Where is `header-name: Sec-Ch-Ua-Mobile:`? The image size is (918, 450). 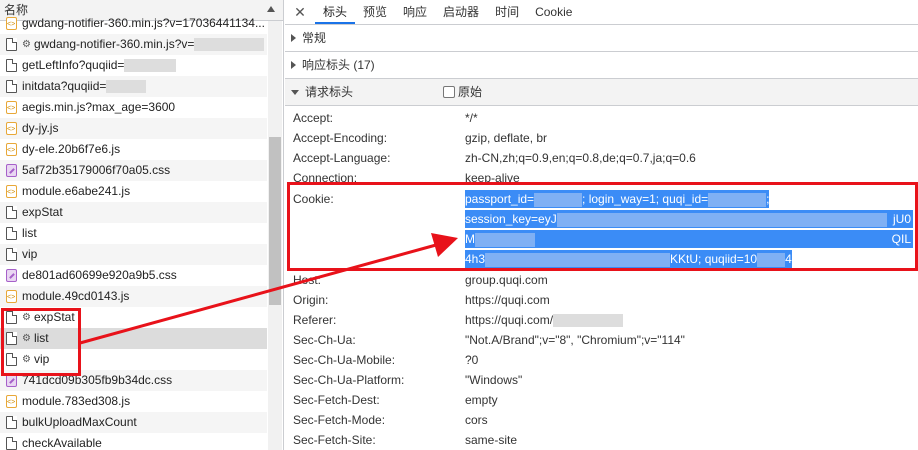 header-name: Sec-Ch-Ua-Mobile: is located at coordinates (344, 360).